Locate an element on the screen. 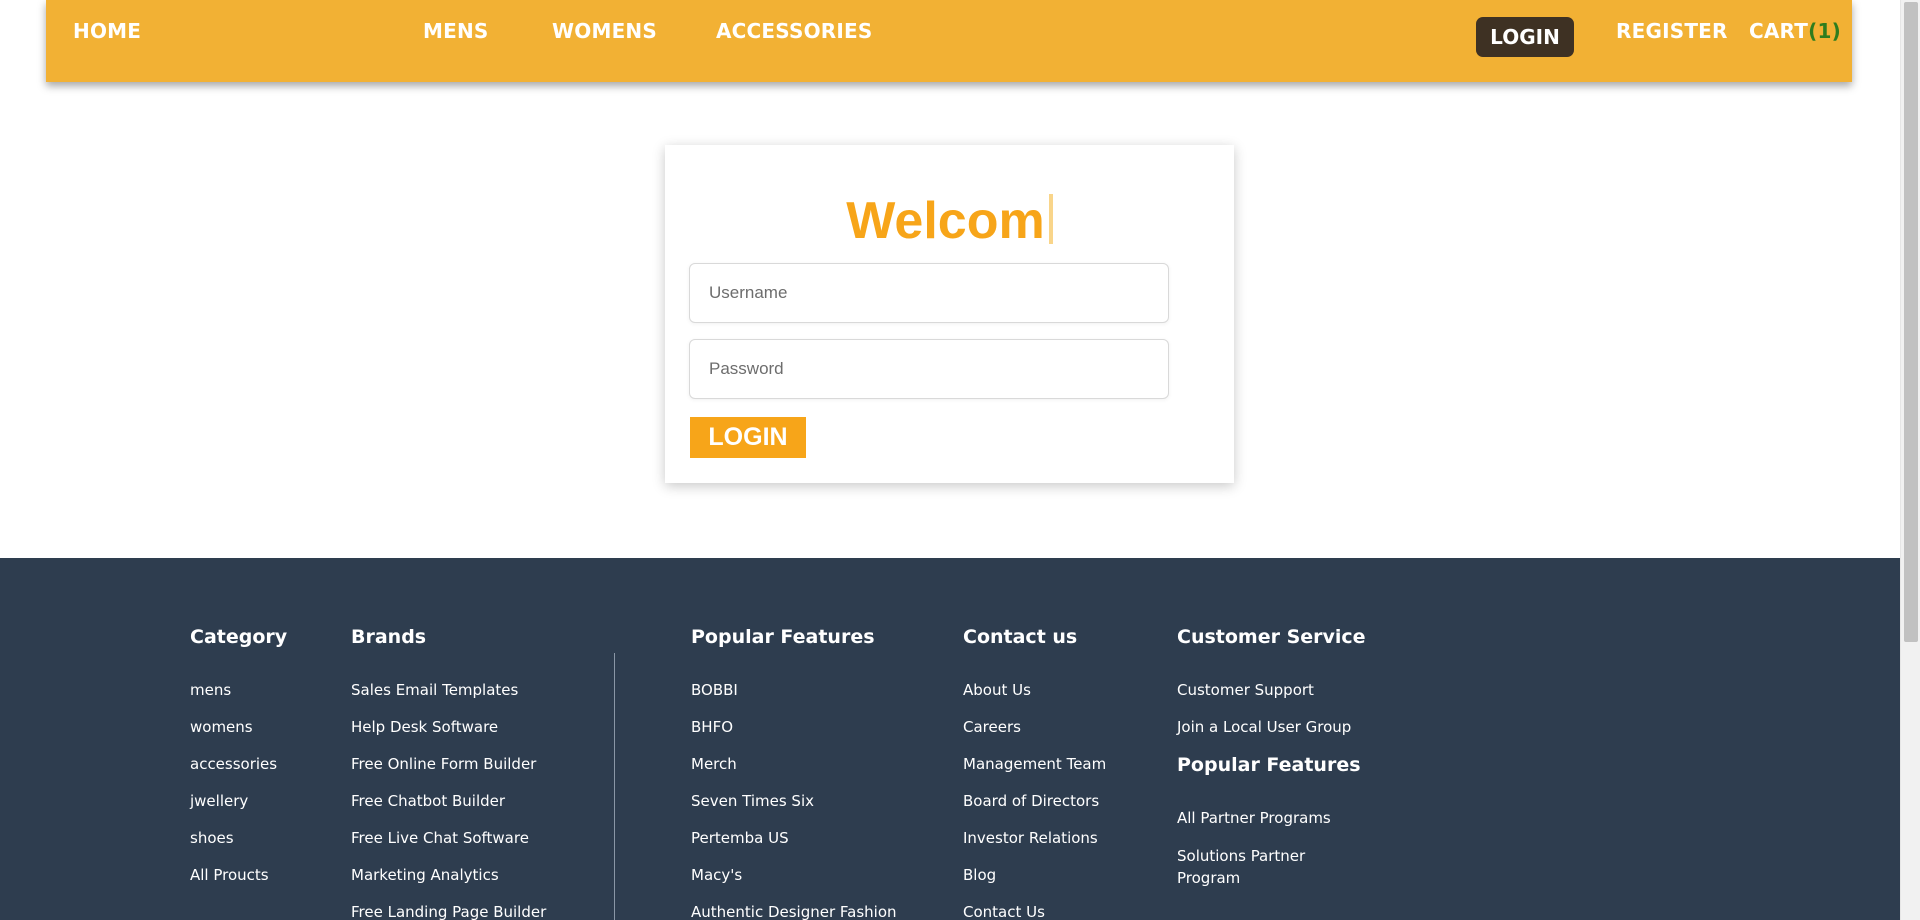 The width and height of the screenshot is (1920, 920). cart-label: CART is located at coordinates (1779, 31).